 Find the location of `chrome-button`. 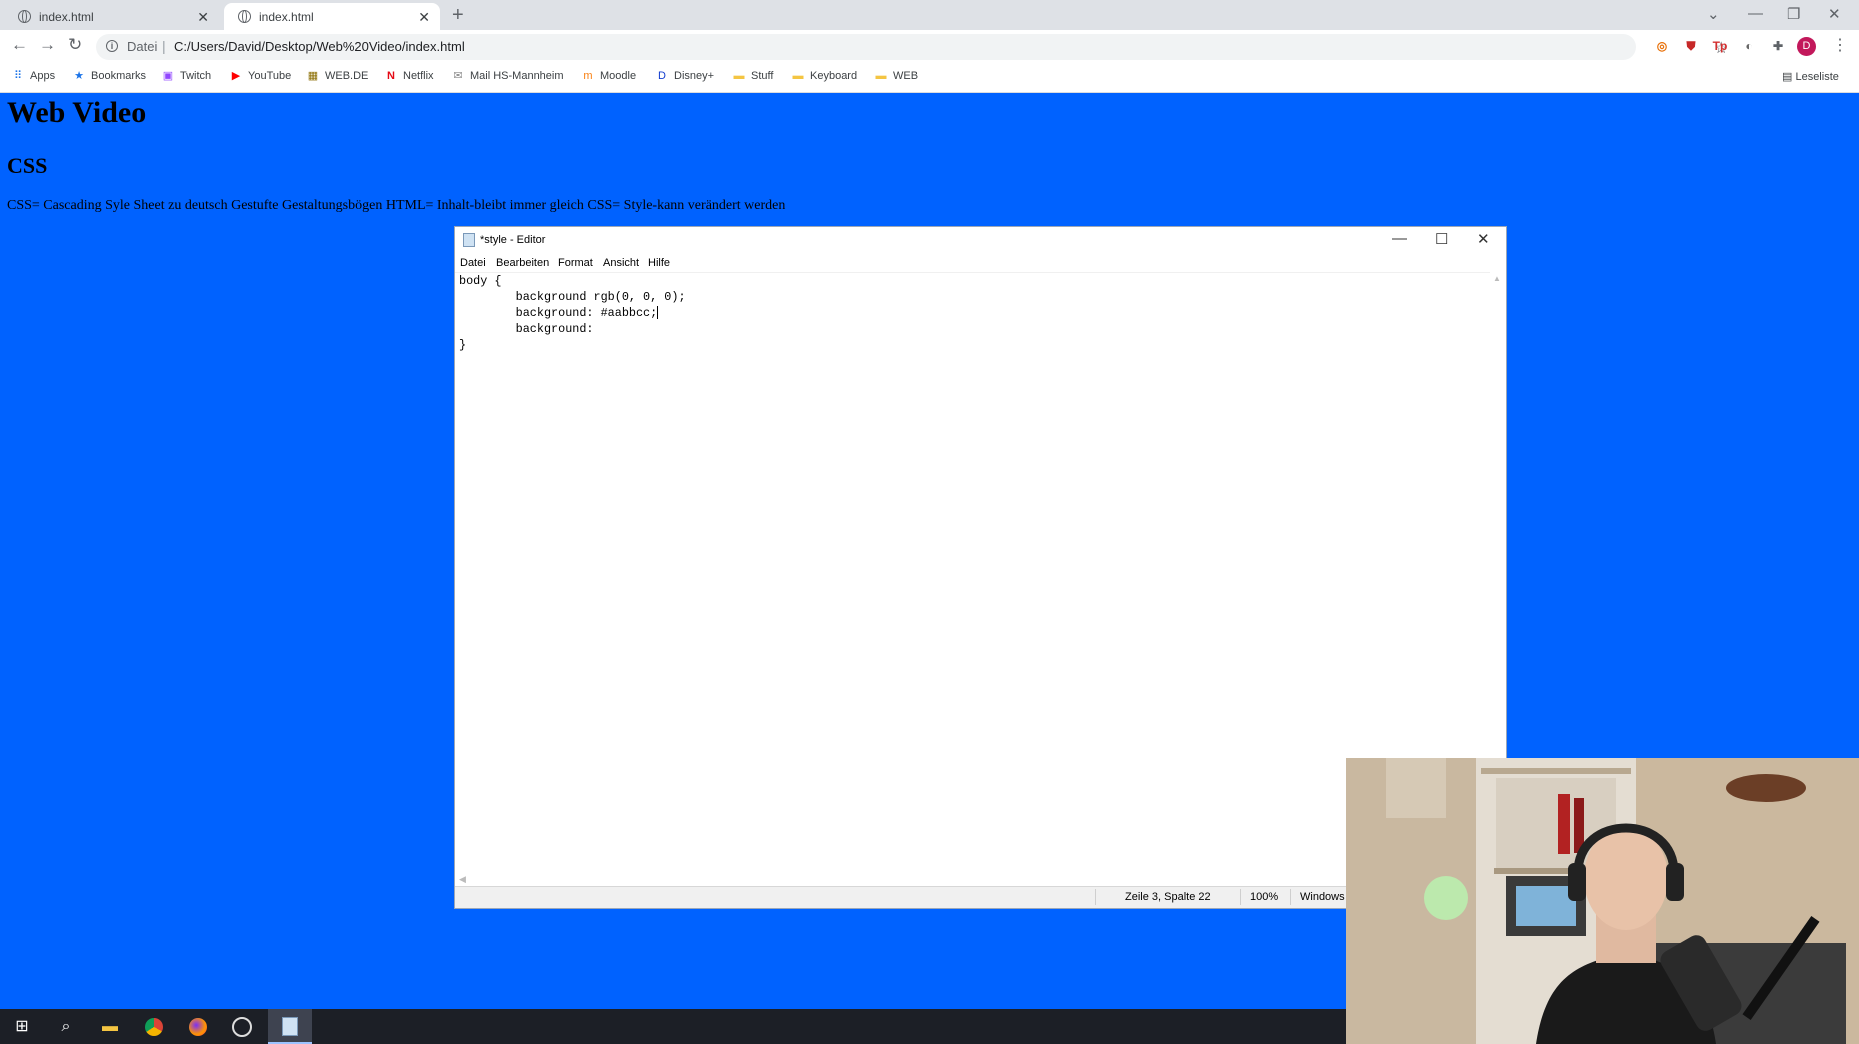

chrome-button is located at coordinates (154, 1026).